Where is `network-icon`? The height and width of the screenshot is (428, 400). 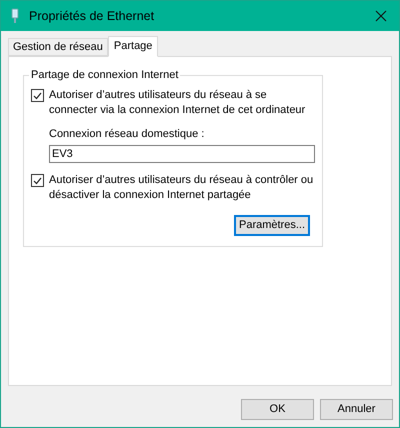 network-icon is located at coordinates (15, 16).